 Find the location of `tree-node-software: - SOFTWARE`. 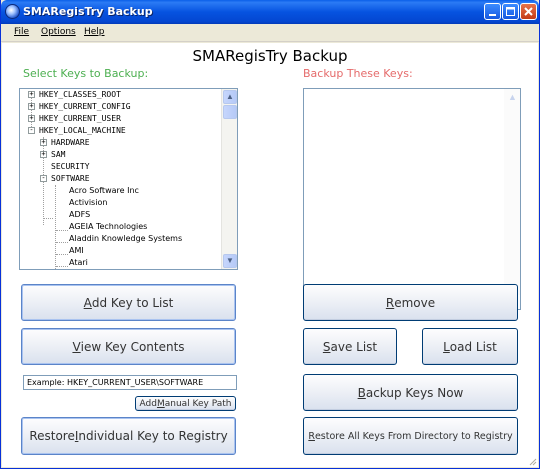

tree-node-software: - SOFTWARE is located at coordinates (120, 179).